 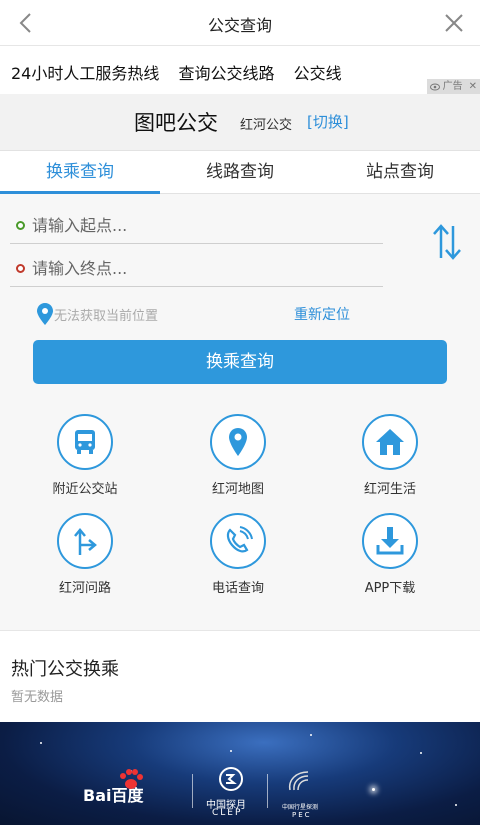 I want to click on grid-item-nearby-stations: 附近公交站, so click(x=85, y=459).